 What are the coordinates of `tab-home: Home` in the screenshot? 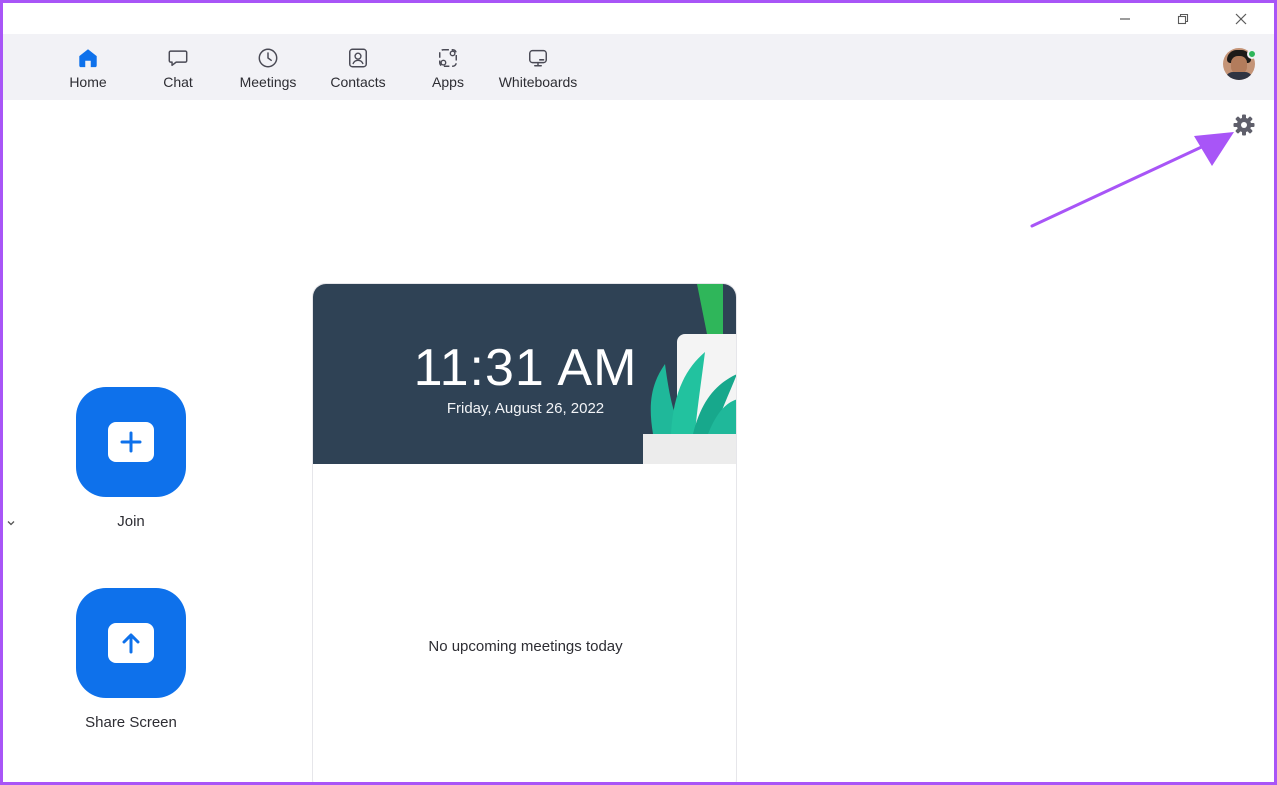 It's located at (88, 70).